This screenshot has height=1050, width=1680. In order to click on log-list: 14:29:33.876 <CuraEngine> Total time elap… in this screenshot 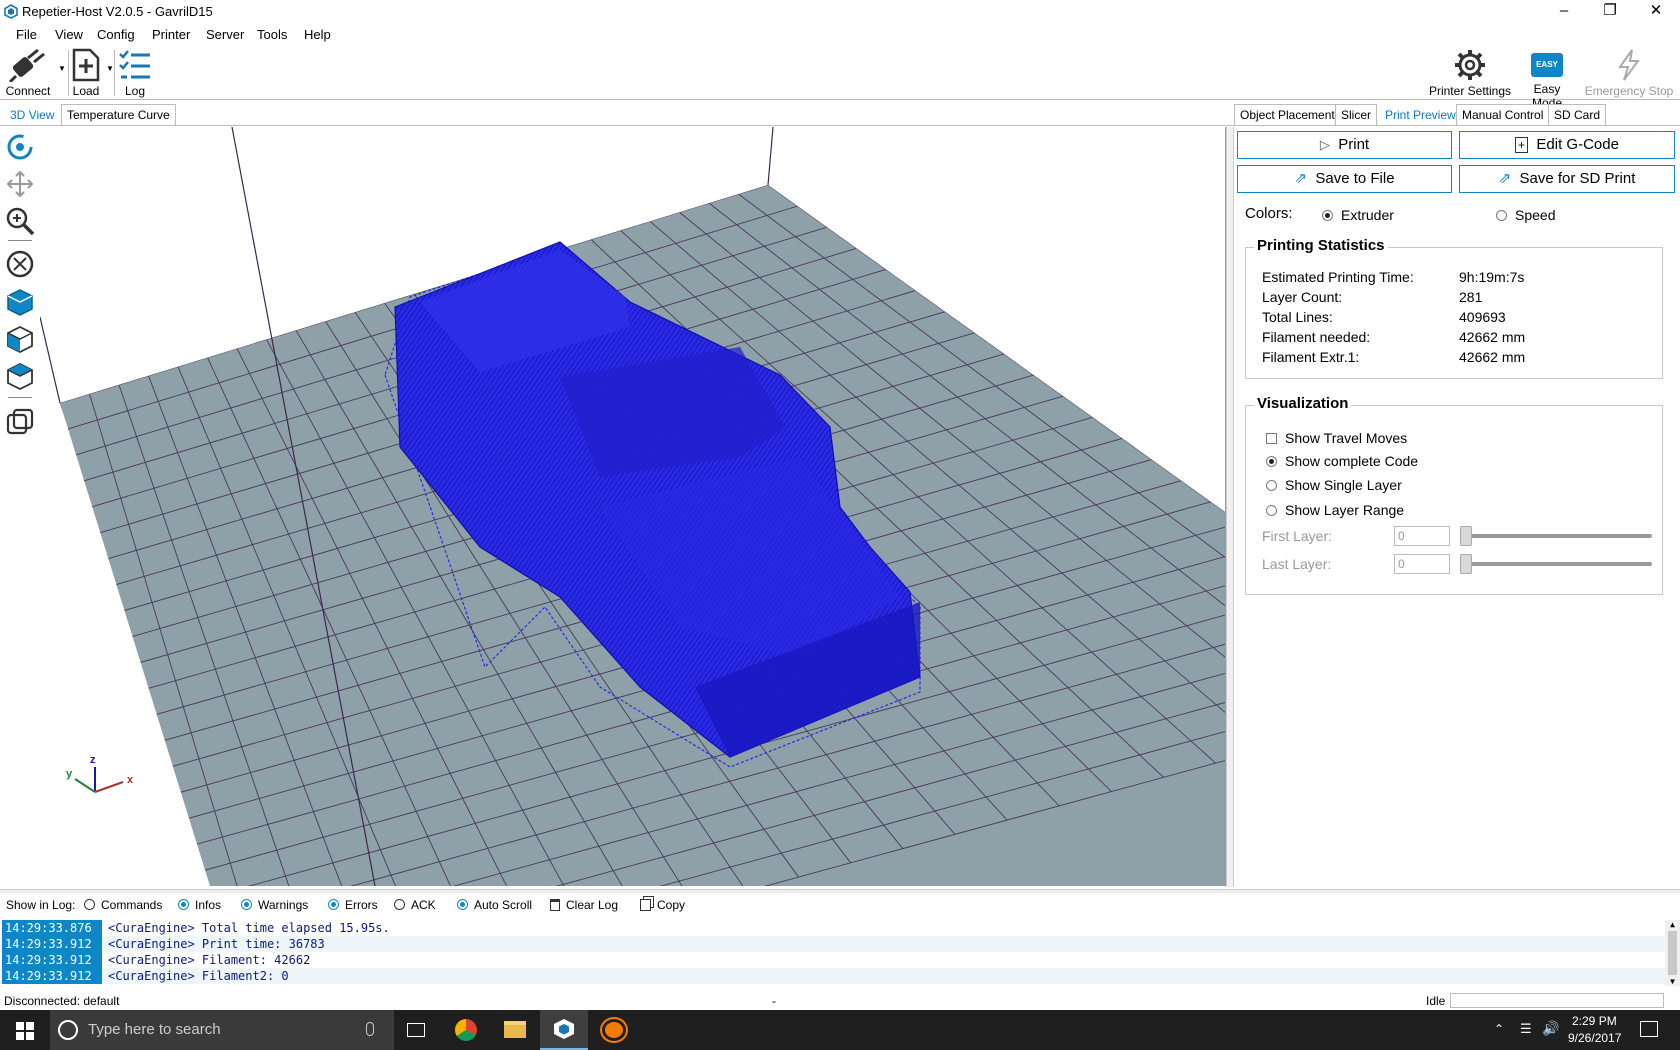, I will do `click(840, 953)`.